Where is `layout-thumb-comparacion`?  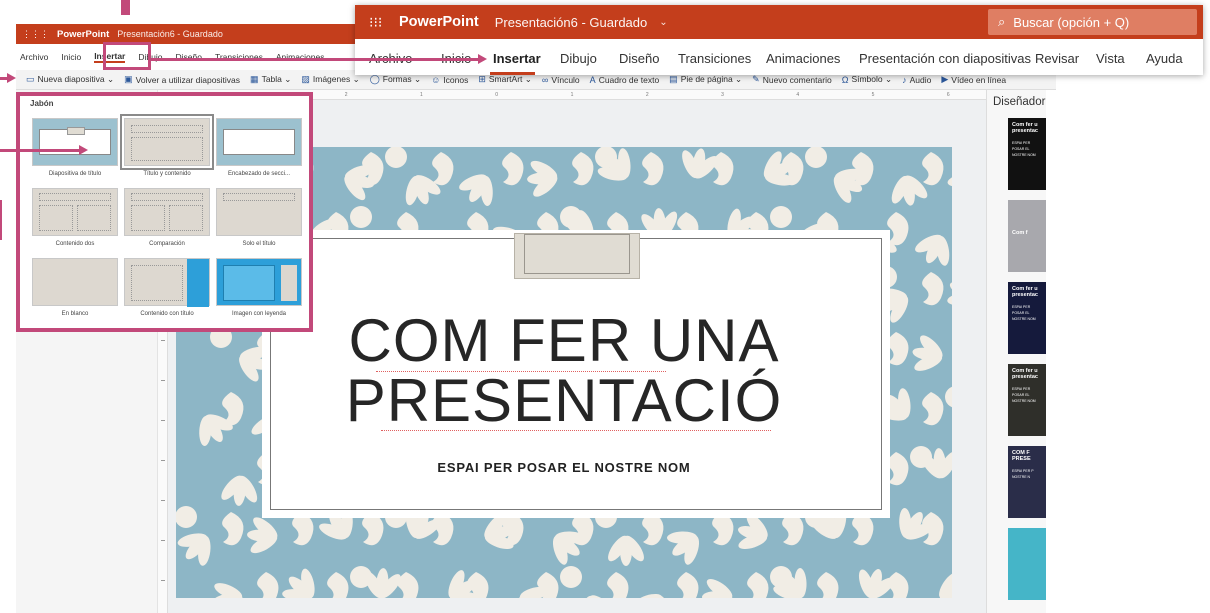 layout-thumb-comparacion is located at coordinates (167, 212).